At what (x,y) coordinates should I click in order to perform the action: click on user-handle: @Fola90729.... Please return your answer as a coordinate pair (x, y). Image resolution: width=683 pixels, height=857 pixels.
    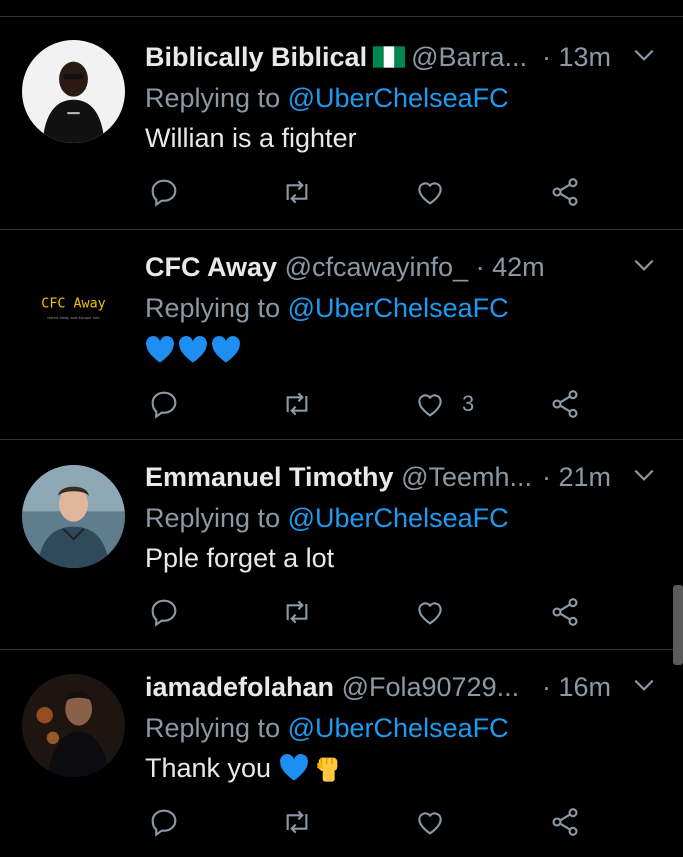
    Looking at the image, I should click on (431, 687).